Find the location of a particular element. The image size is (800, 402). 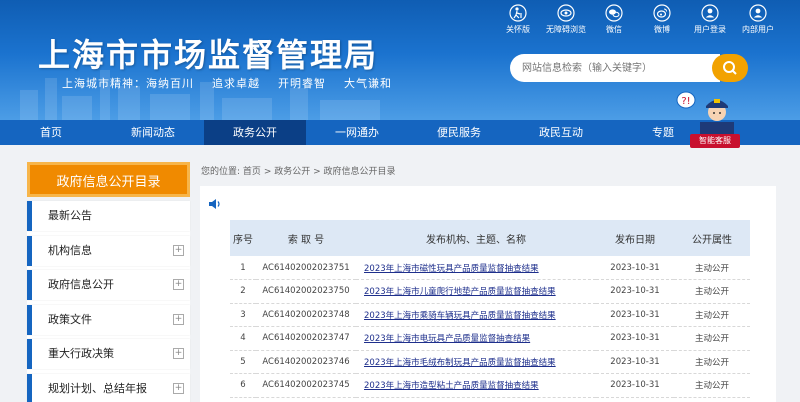

col-header-id: 索 取 号 is located at coordinates (306, 238).